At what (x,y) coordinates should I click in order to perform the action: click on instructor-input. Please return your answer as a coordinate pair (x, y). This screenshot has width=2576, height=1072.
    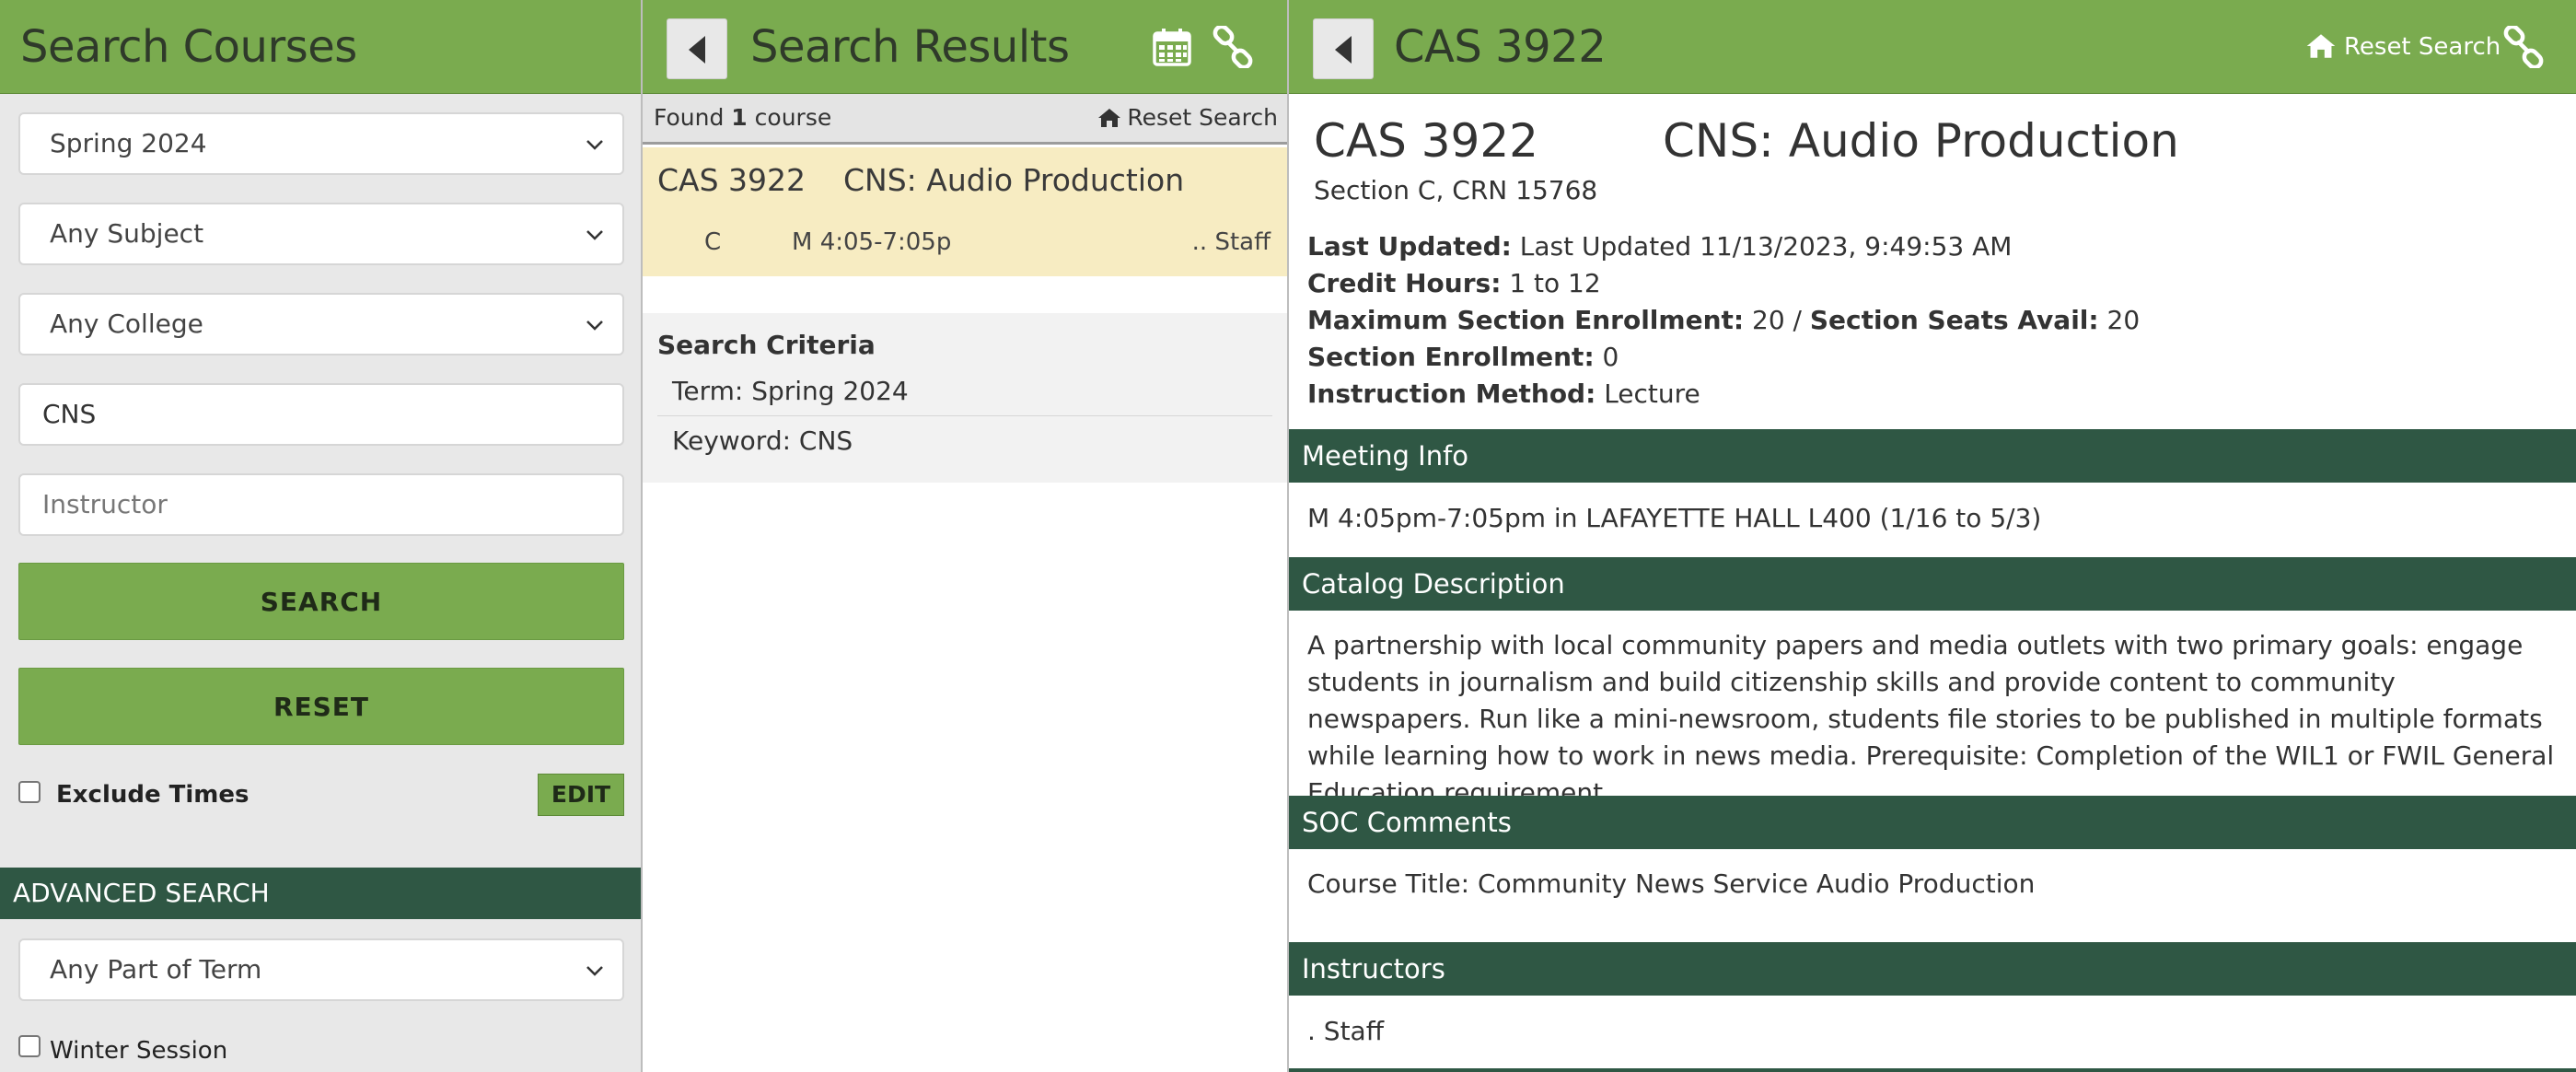
    Looking at the image, I should click on (318, 504).